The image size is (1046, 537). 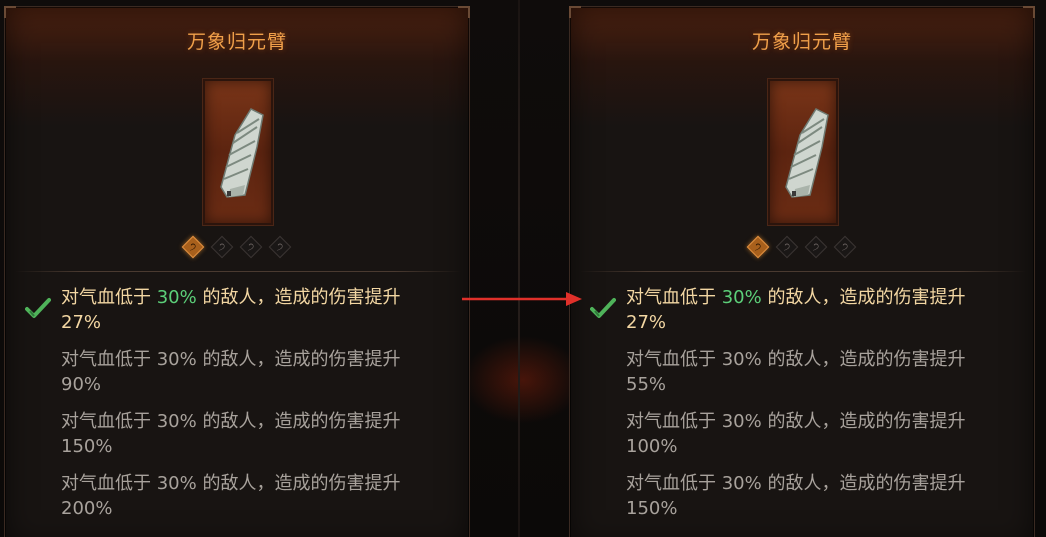 What do you see at coordinates (652, 446) in the screenshot?
I see `effect-value: 100%` at bounding box center [652, 446].